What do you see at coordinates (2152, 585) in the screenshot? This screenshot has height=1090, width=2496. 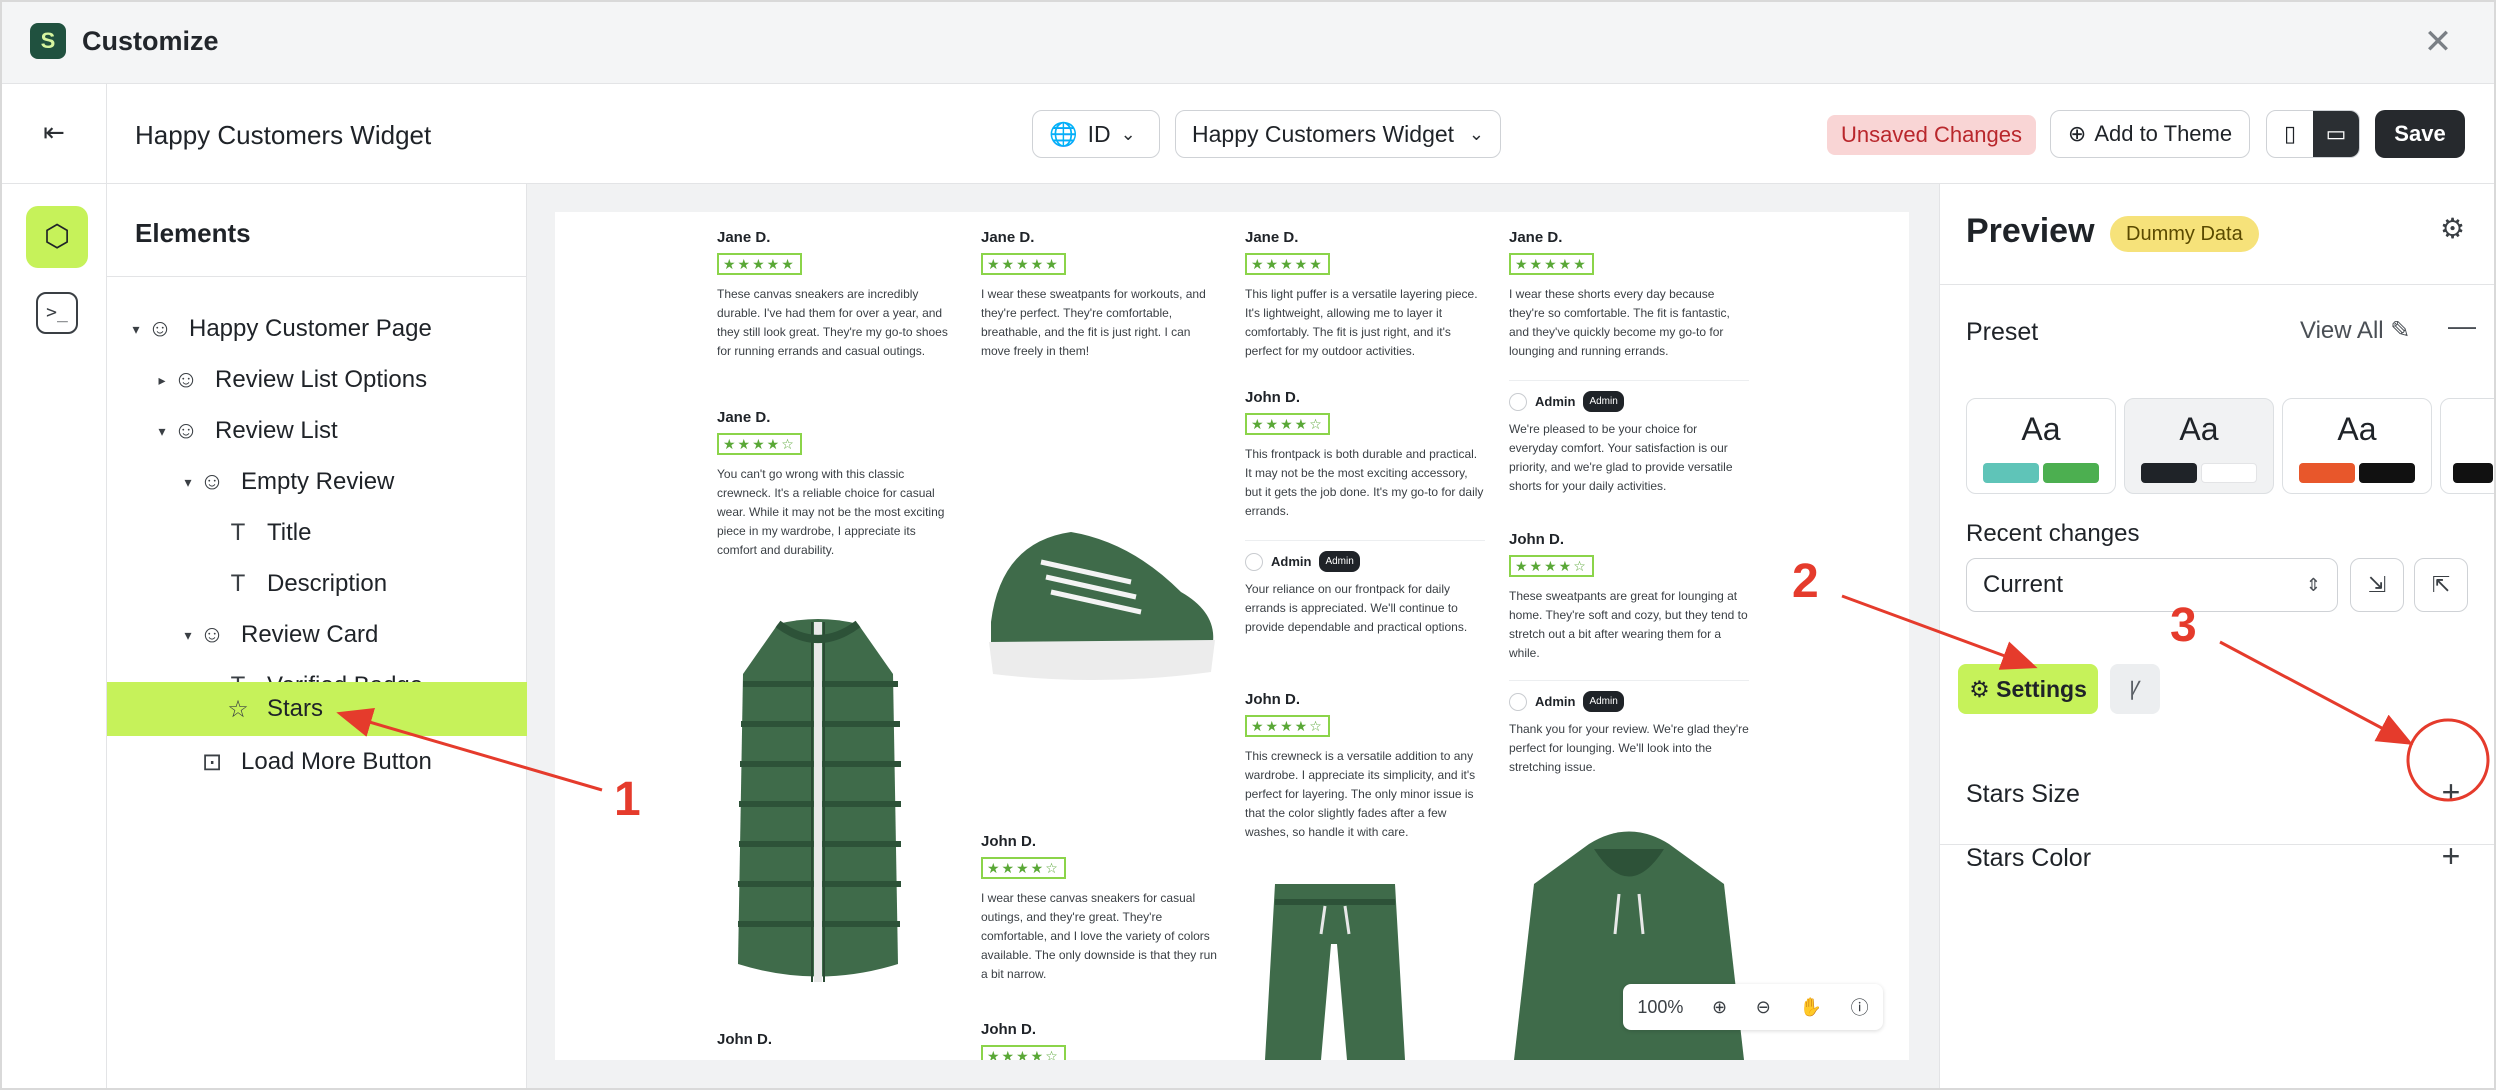 I see `recent-changes-select: Current ⇕` at bounding box center [2152, 585].